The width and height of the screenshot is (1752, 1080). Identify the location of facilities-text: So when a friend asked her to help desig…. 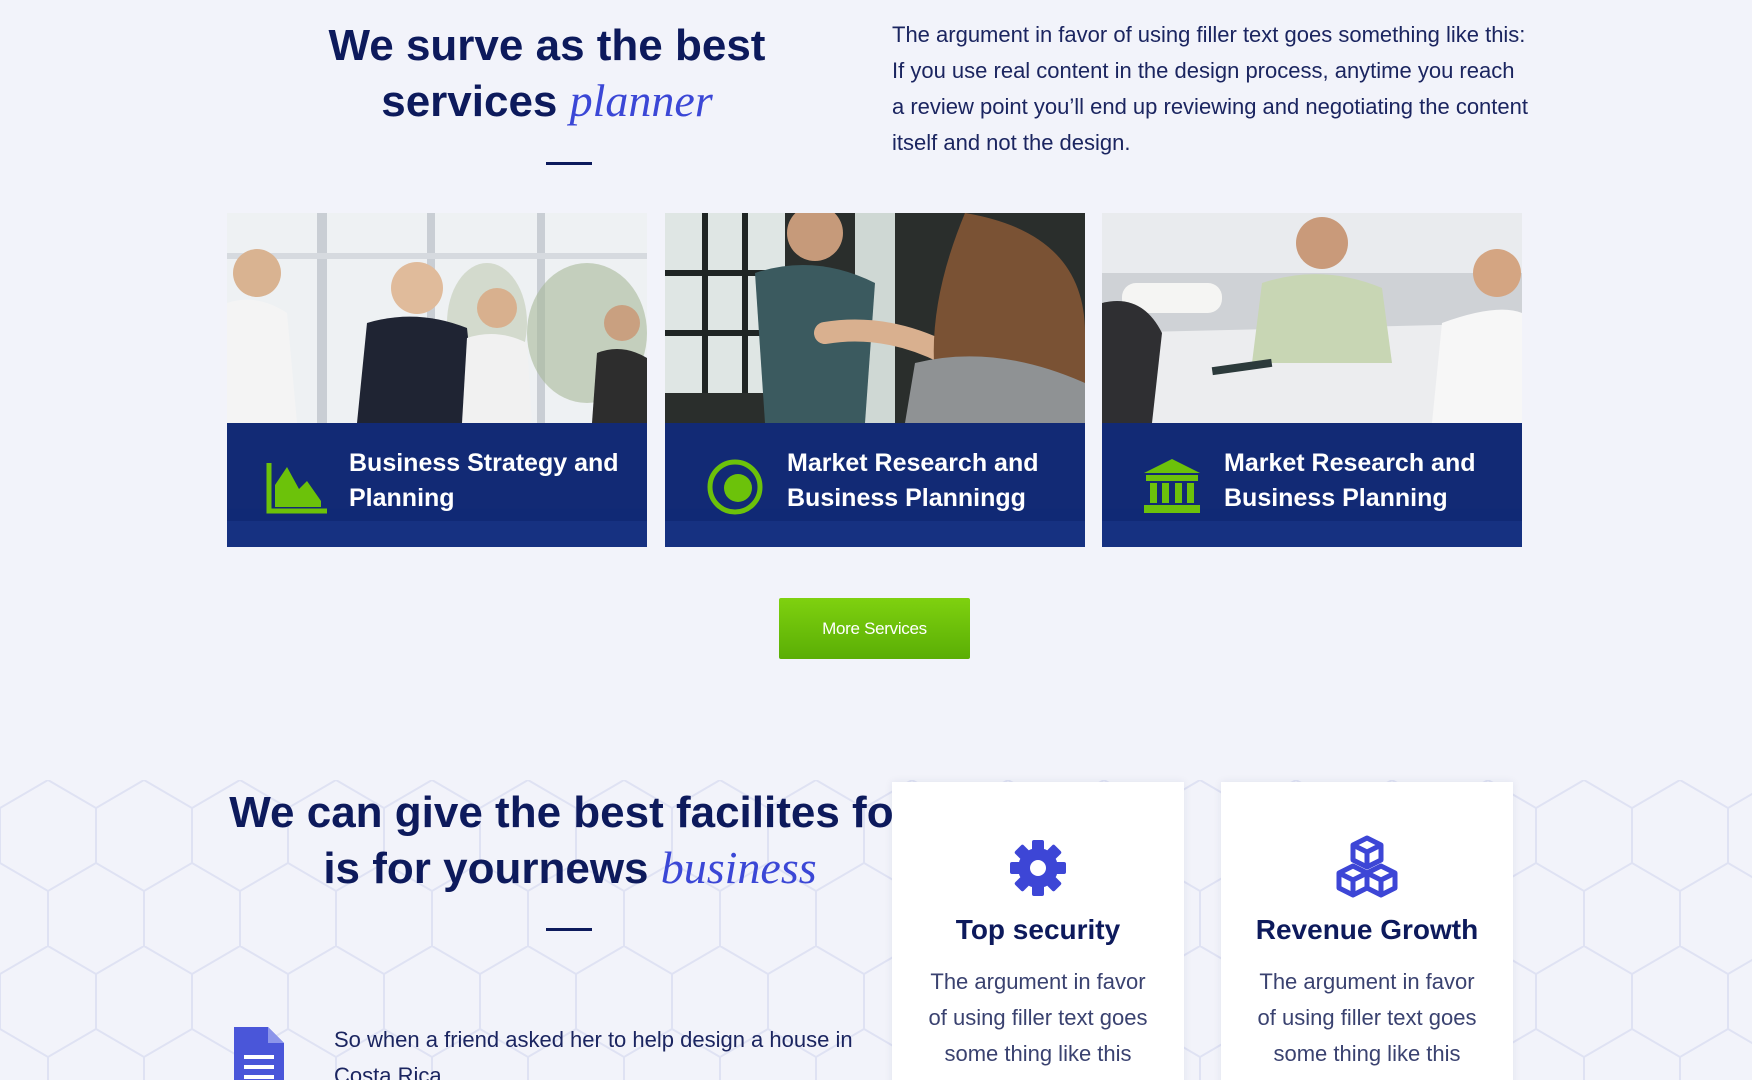
(593, 1053).